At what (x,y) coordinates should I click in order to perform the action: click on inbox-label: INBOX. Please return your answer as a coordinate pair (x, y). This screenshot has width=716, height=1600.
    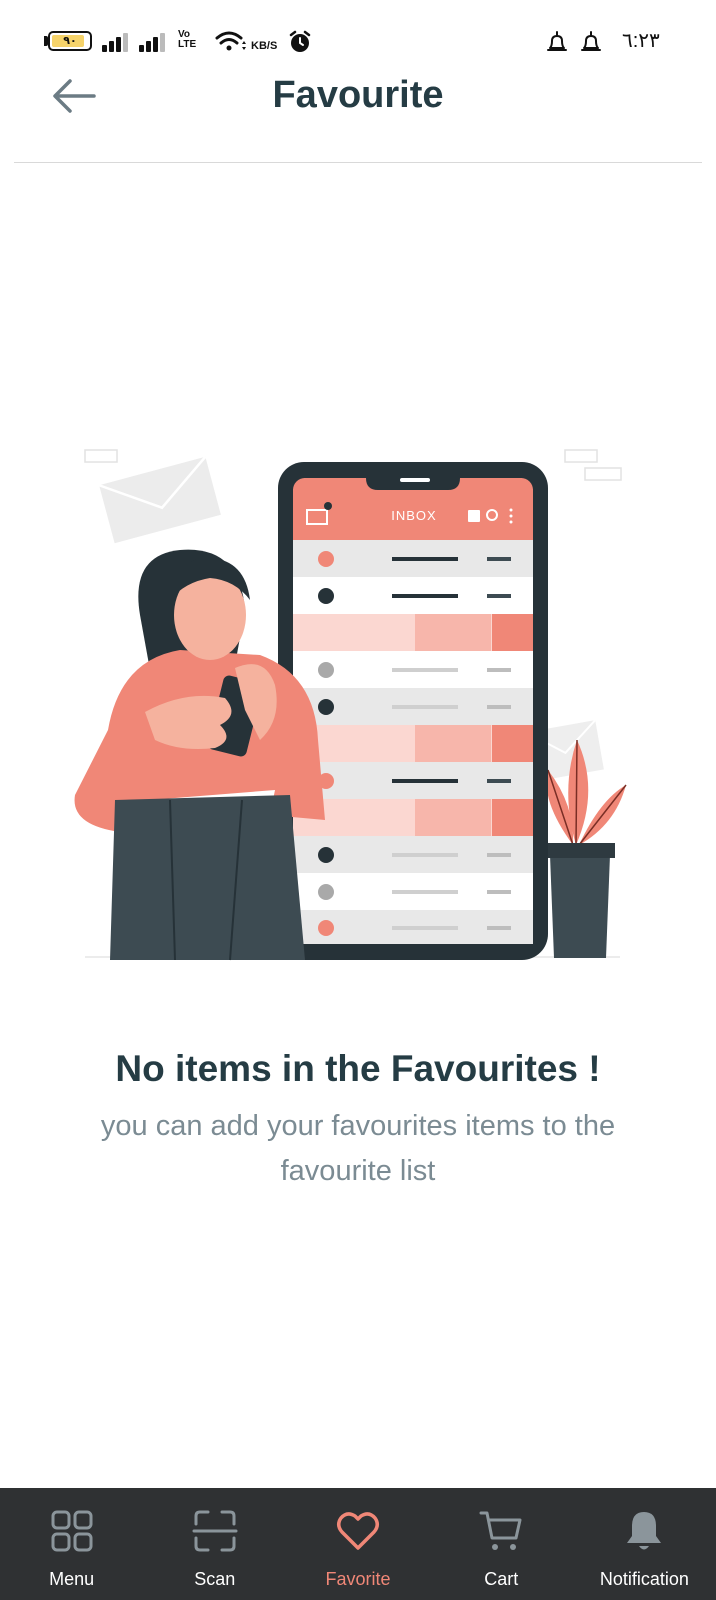
    Looking at the image, I should click on (413, 515).